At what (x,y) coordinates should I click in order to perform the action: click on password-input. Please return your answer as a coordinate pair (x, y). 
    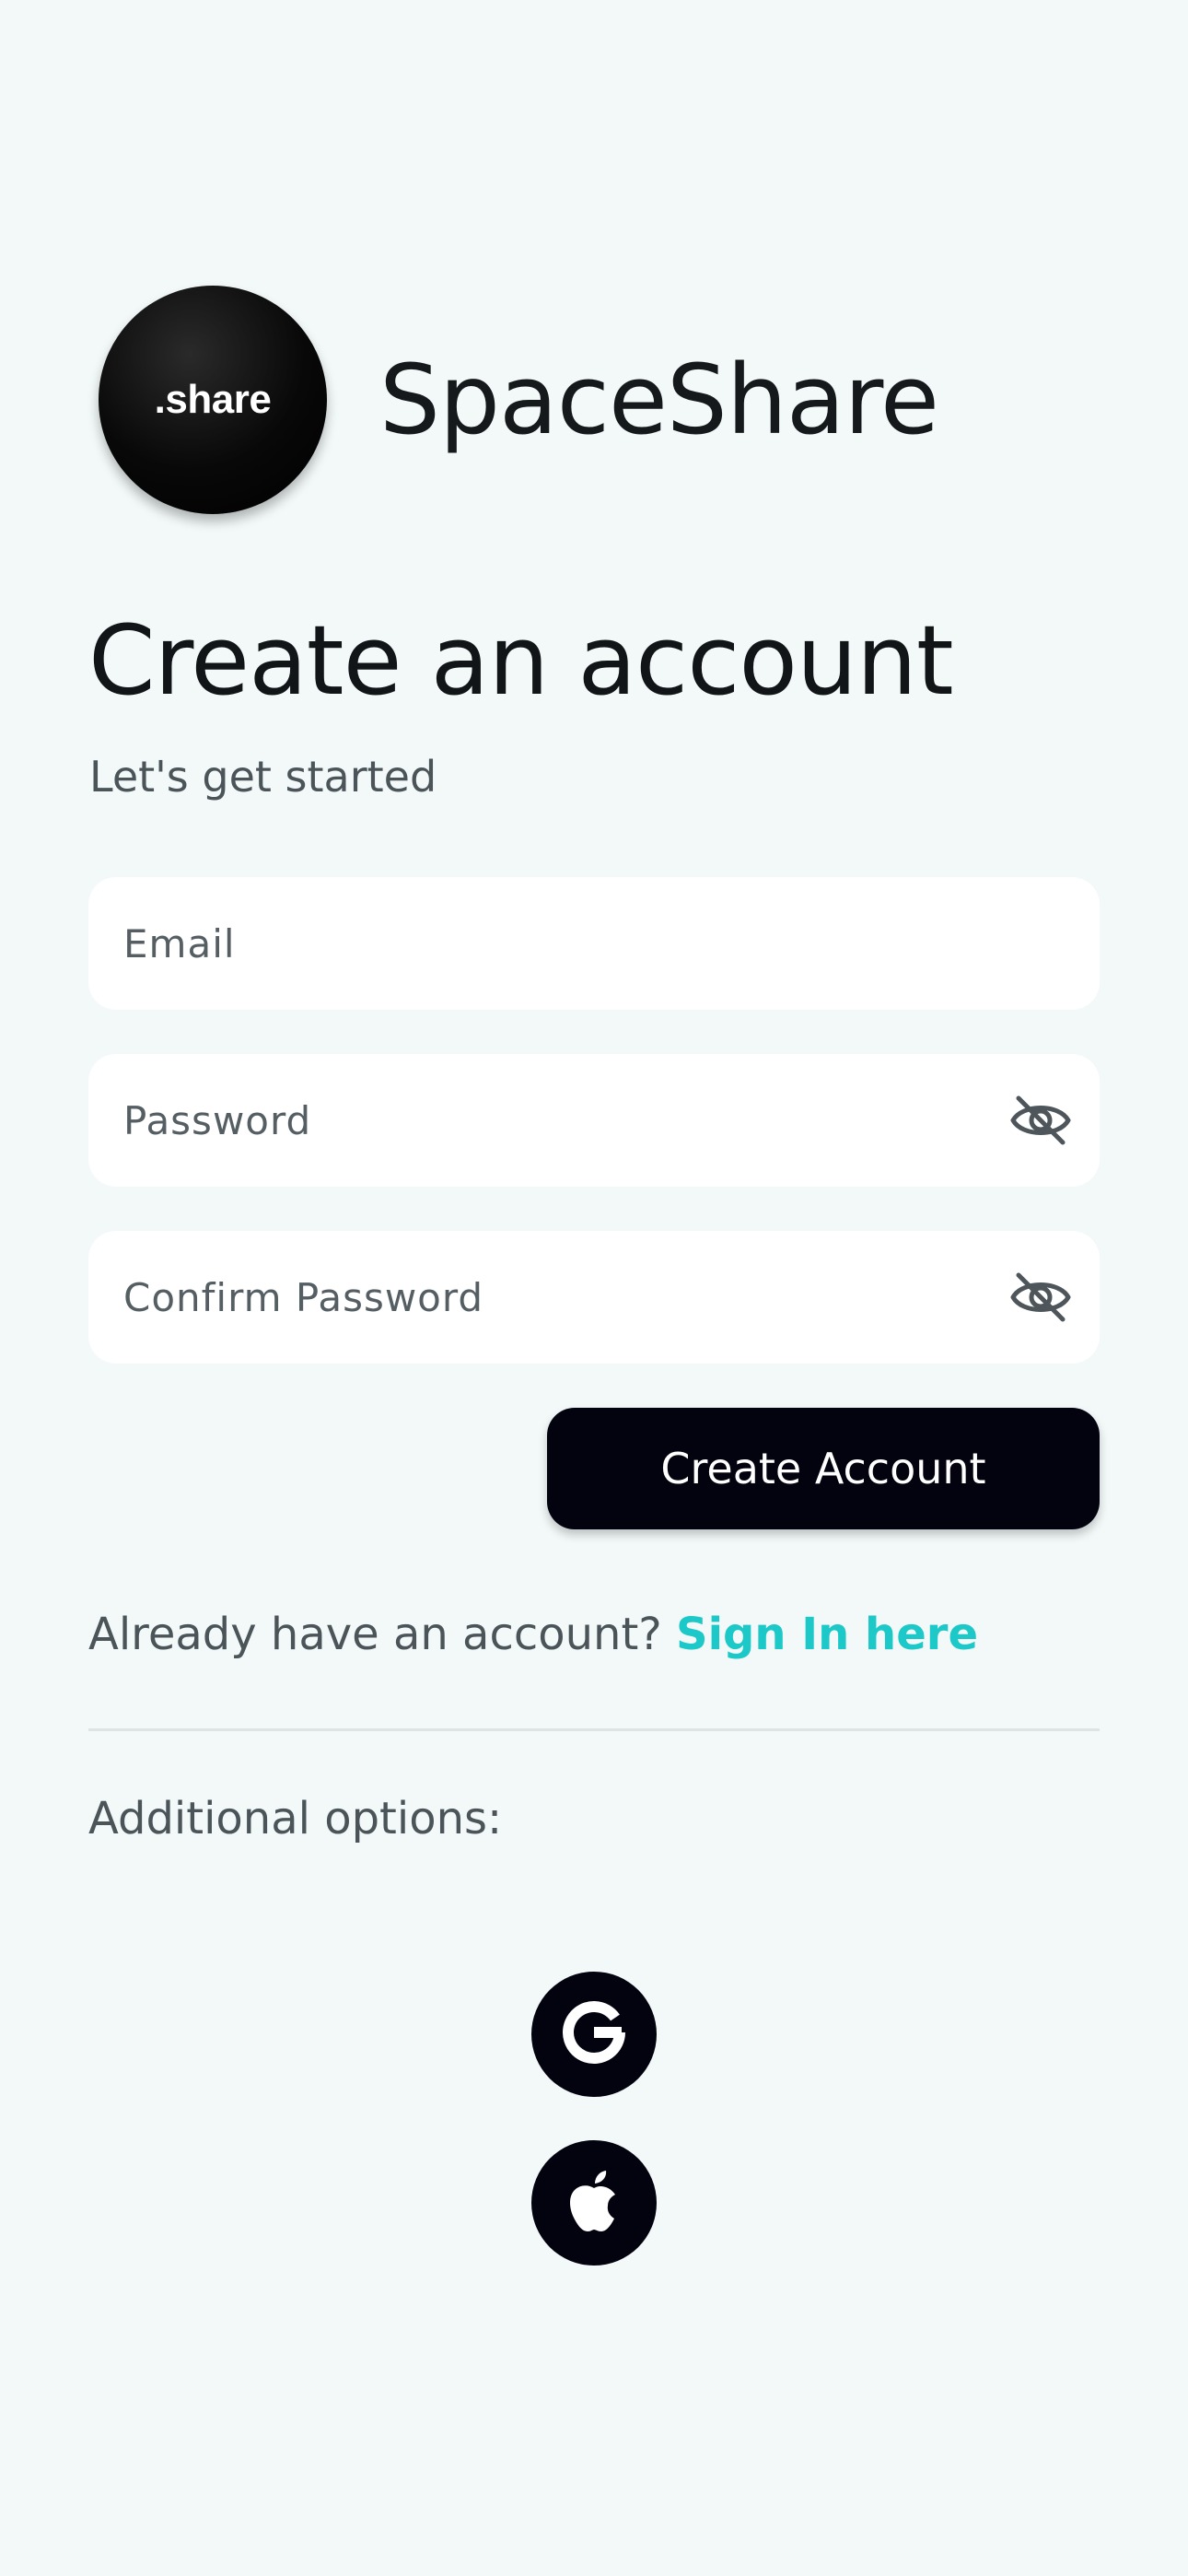
    Looking at the image, I should click on (564, 1120).